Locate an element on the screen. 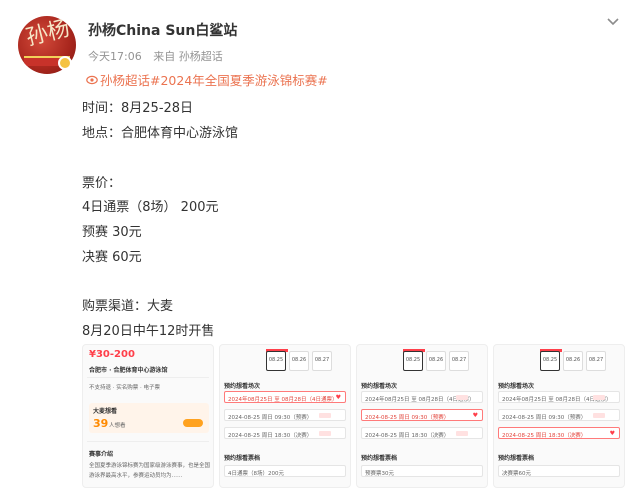 The height and width of the screenshot is (488, 635). session-row: 2024-08-25 周日 18:30（决赛） ♥ is located at coordinates (559, 433).